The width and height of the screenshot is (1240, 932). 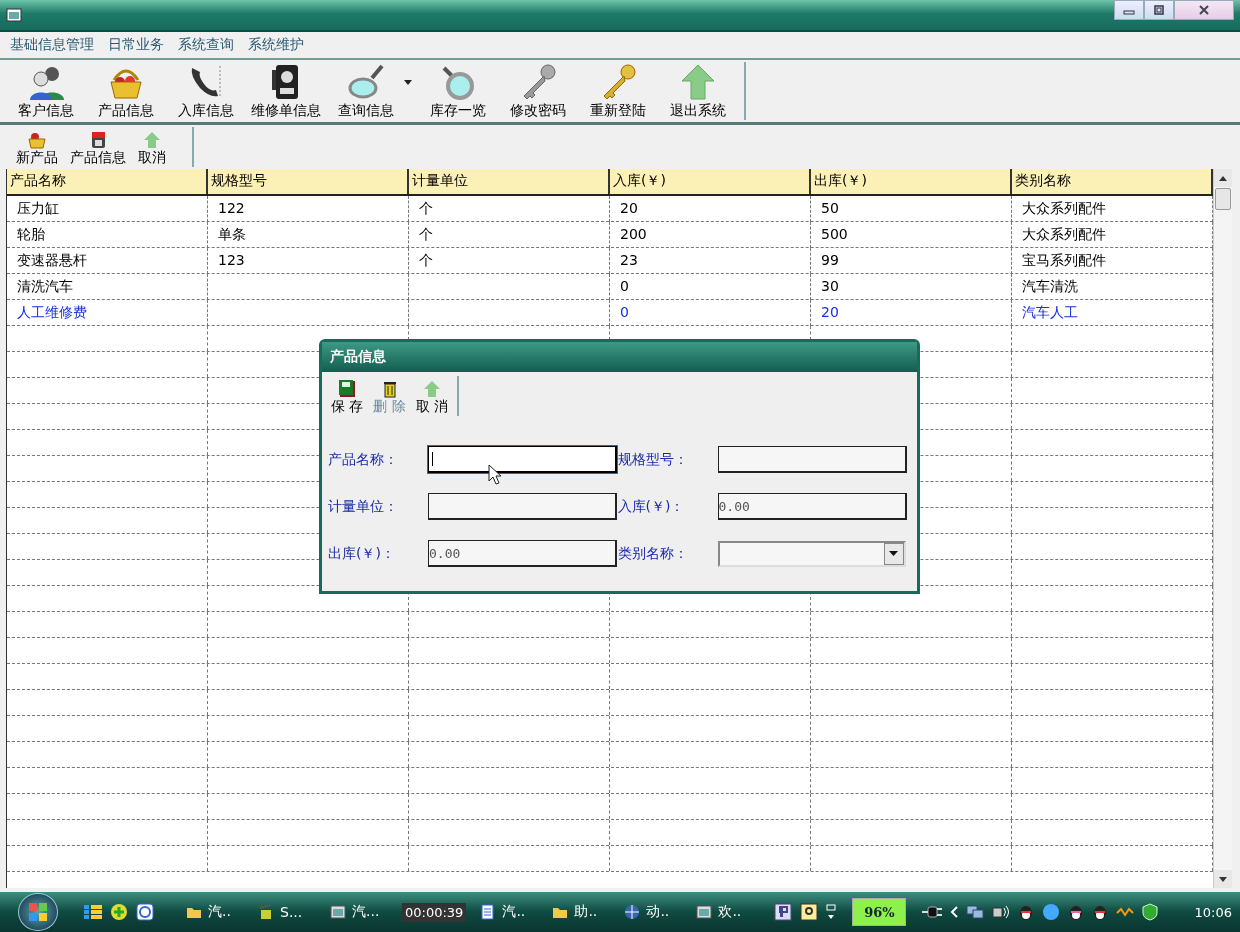 I want to click on table-cell: 汽车人工, so click(x=1050, y=312).